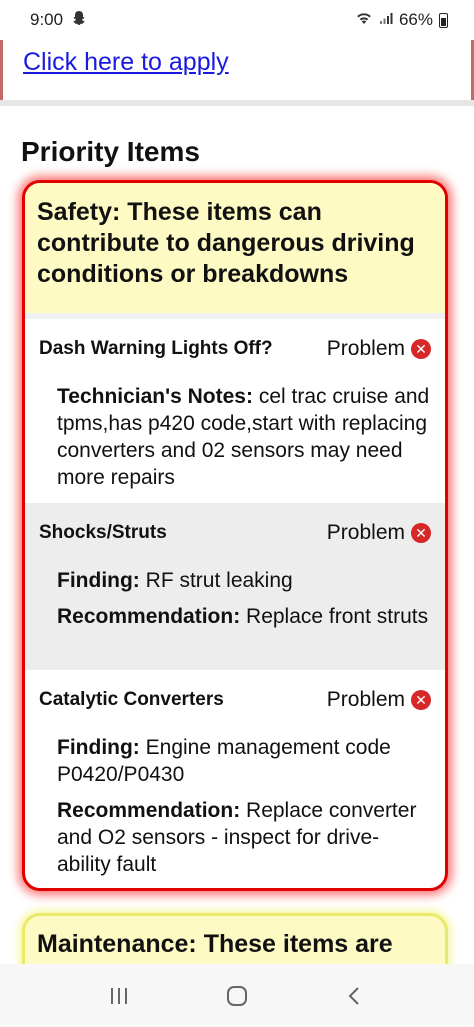  I want to click on field-value: RF strut leaking, so click(216, 580).